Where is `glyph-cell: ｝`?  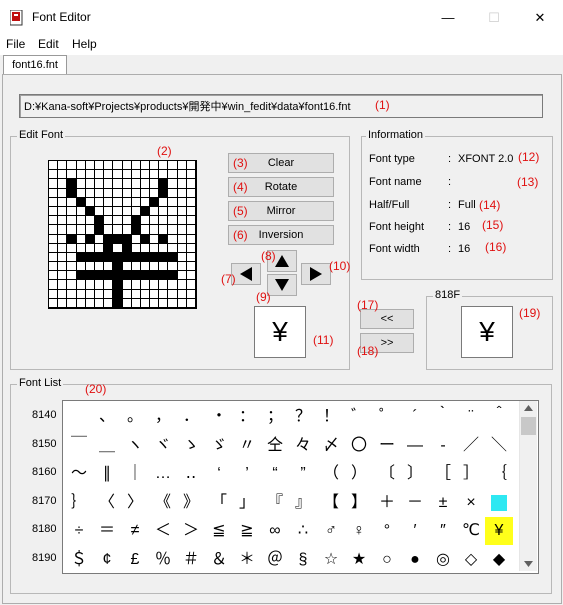 glyph-cell: ｝ is located at coordinates (79, 503).